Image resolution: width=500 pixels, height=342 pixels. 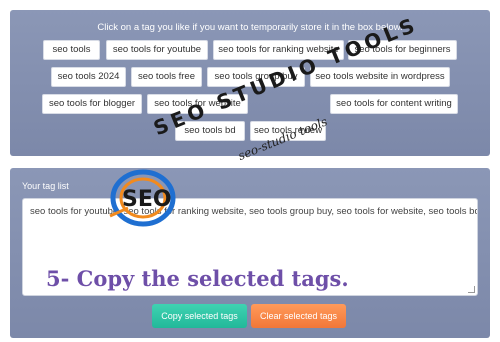 I want to click on tag-button: seo tools for content writing, so click(x=394, y=104).